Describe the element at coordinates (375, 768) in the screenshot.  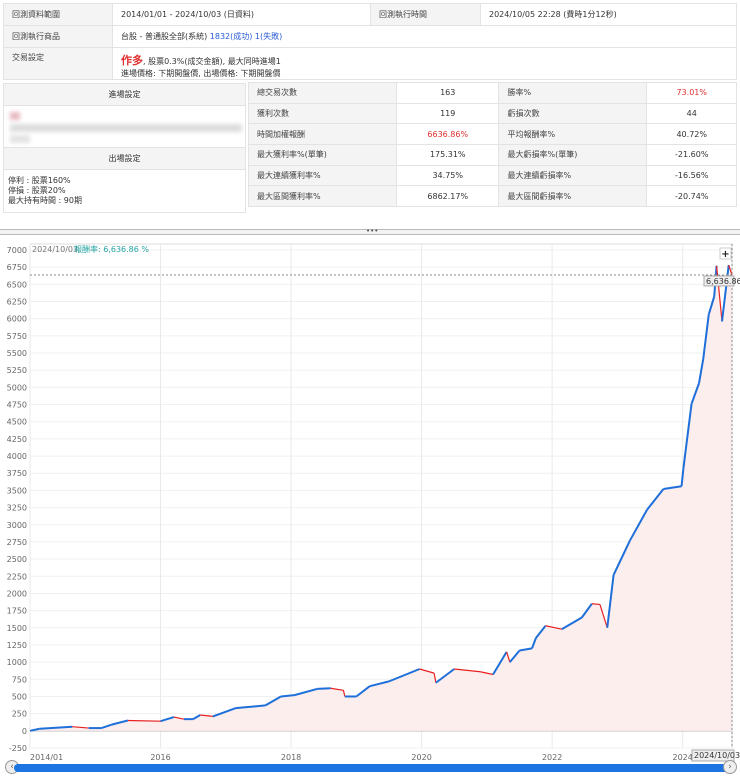
I see `range-scrollbar` at that location.